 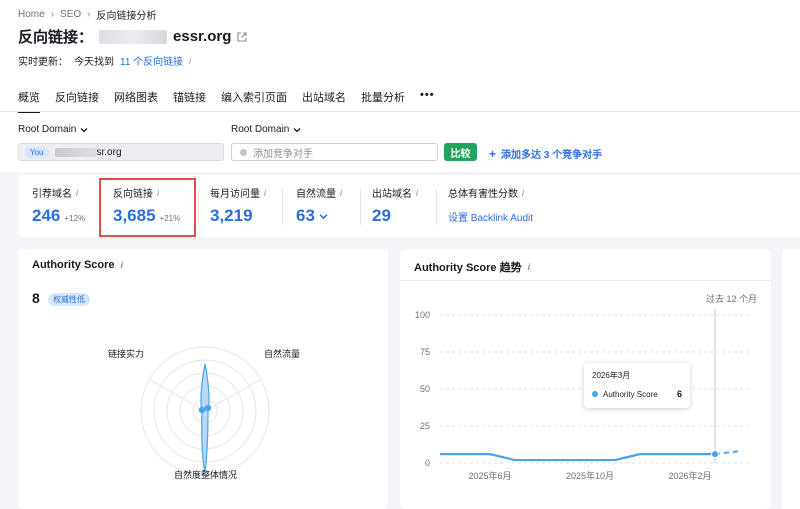 What do you see at coordinates (136, 101) in the screenshot?
I see `tab-network-graph: 网络图表` at bounding box center [136, 101].